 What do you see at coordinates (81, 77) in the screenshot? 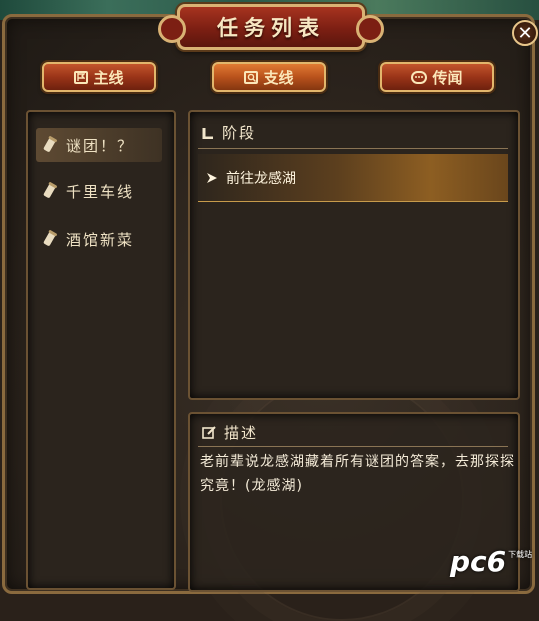
I see `flag-icon` at bounding box center [81, 77].